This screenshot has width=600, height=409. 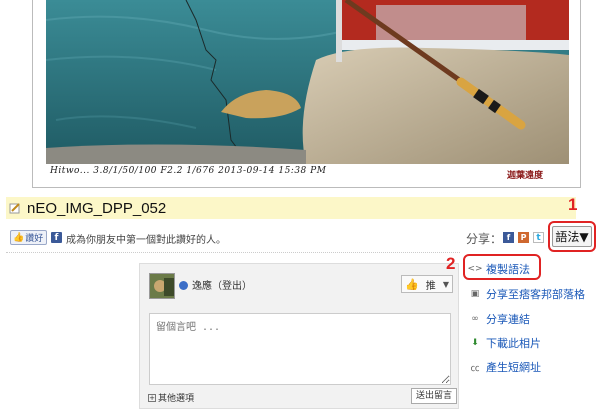 What do you see at coordinates (475, 343) in the screenshot?
I see `download-icon: ⬇` at bounding box center [475, 343].